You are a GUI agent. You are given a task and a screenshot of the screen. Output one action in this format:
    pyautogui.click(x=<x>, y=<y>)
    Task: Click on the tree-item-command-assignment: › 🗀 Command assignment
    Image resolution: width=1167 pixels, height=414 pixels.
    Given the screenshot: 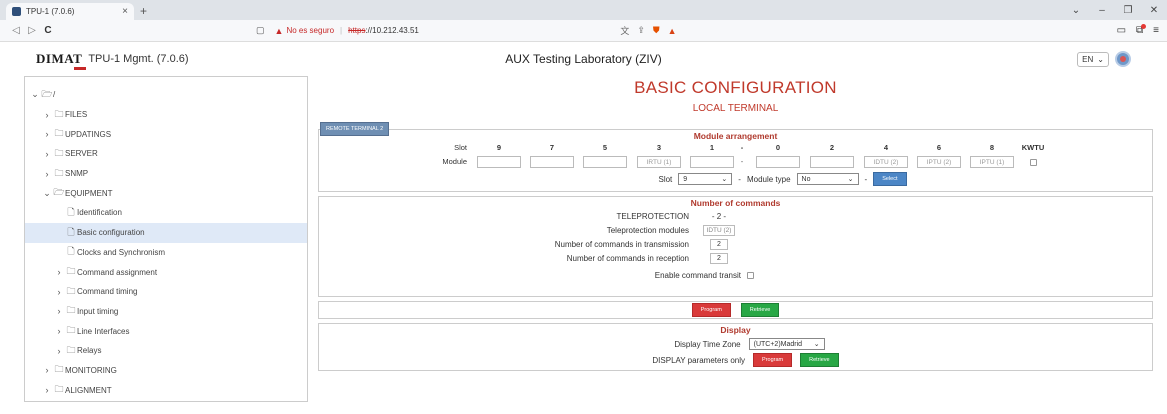 What is the action you would take?
    pyautogui.click(x=166, y=272)
    